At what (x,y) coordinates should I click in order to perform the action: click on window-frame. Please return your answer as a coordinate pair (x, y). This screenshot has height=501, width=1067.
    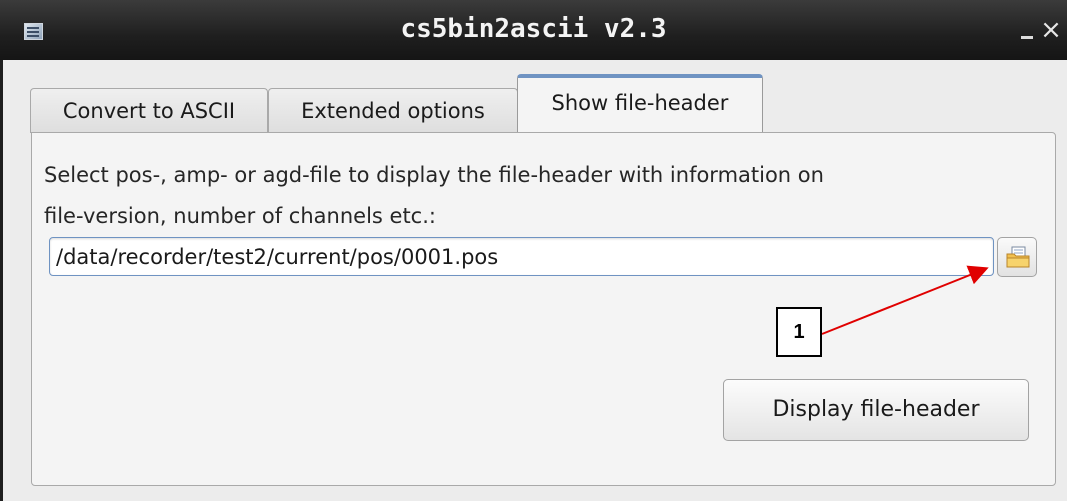
    Looking at the image, I should click on (1, 280).